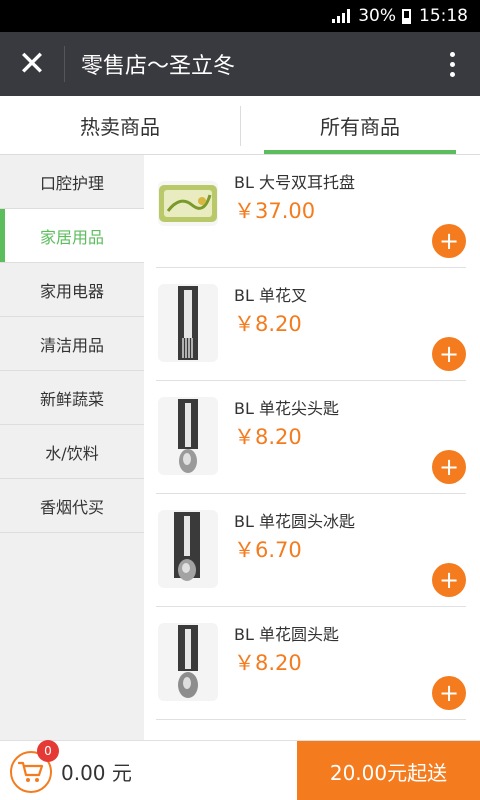  Describe the element at coordinates (311, 663) in the screenshot. I see `product-item: BL 单花圆头匙 ￥8.20 +` at that location.